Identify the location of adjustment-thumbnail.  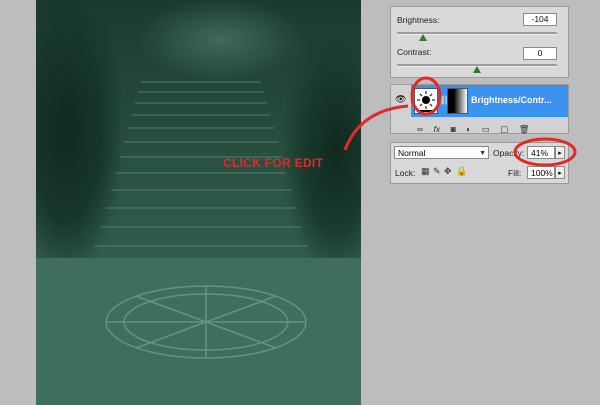
(426, 101).